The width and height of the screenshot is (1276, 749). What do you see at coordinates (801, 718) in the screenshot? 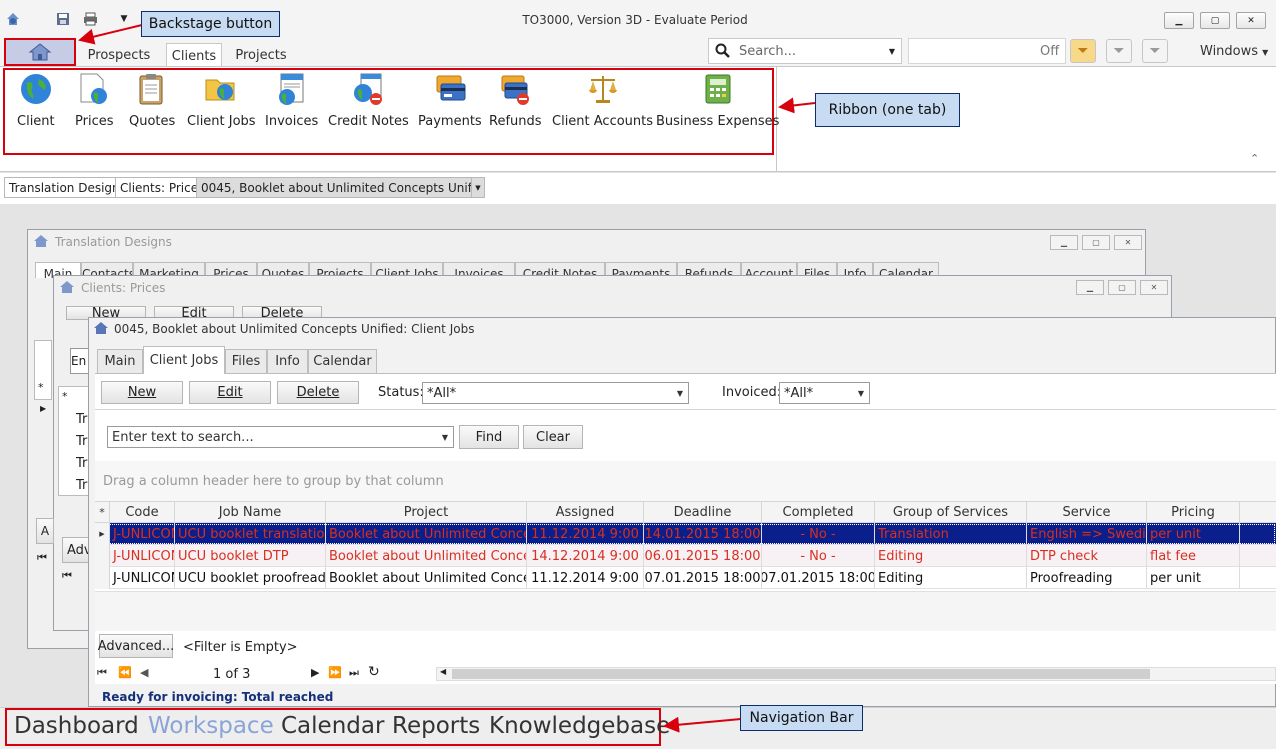
I see `callout-navbar: Navigation Bar` at bounding box center [801, 718].